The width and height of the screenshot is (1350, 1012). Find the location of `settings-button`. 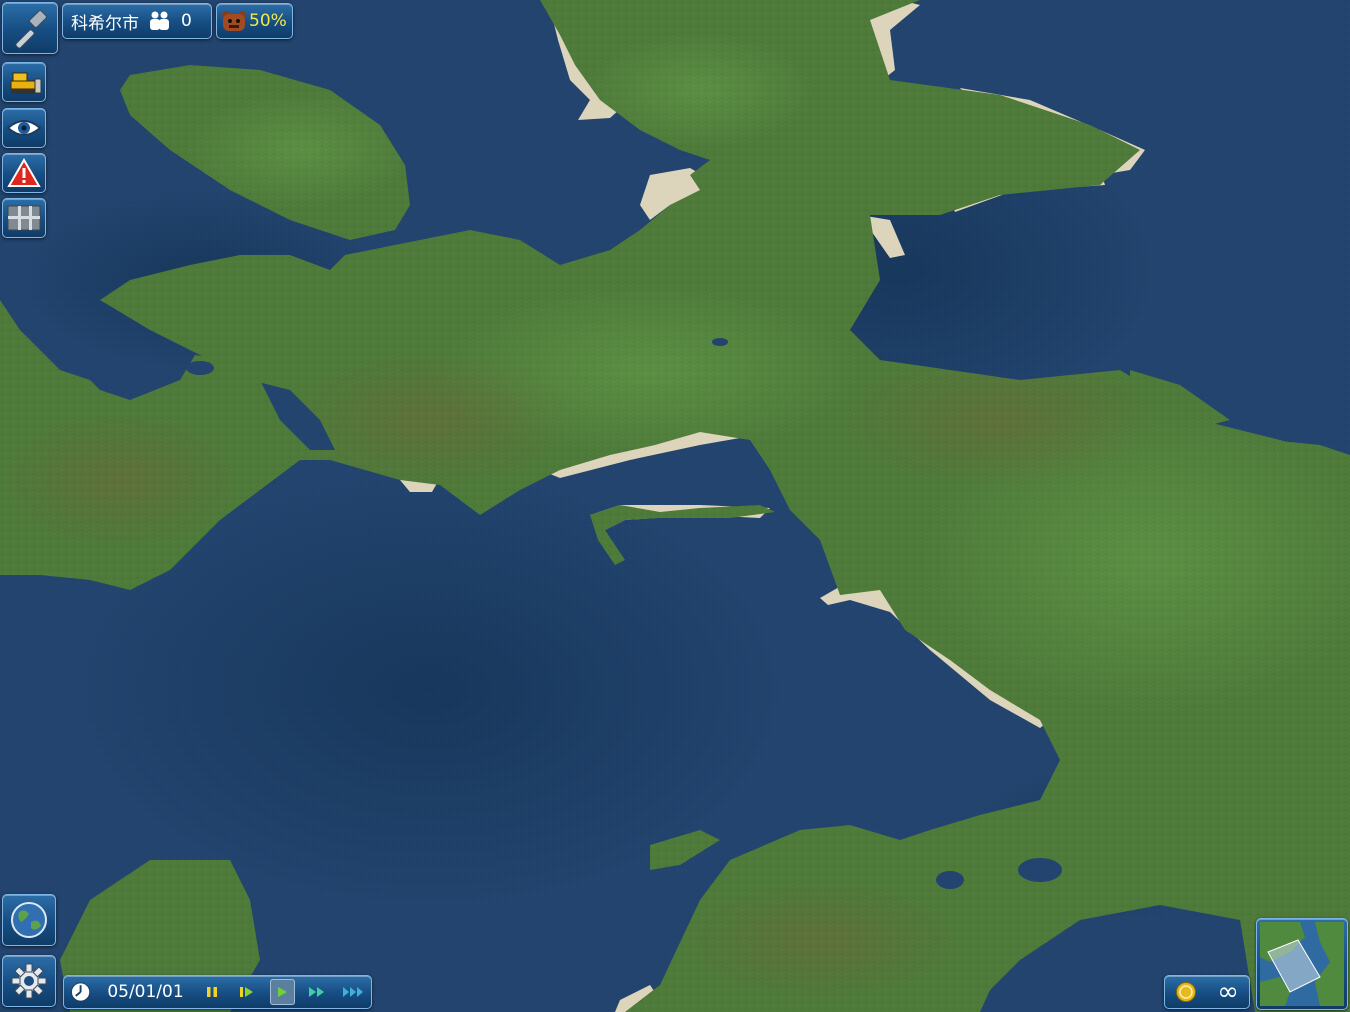

settings-button is located at coordinates (29, 981).